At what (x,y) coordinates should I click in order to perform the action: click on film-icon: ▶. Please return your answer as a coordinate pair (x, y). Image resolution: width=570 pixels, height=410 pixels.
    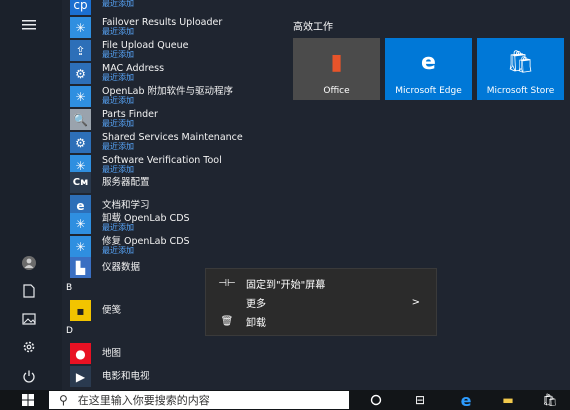
    Looking at the image, I should click on (80, 376).